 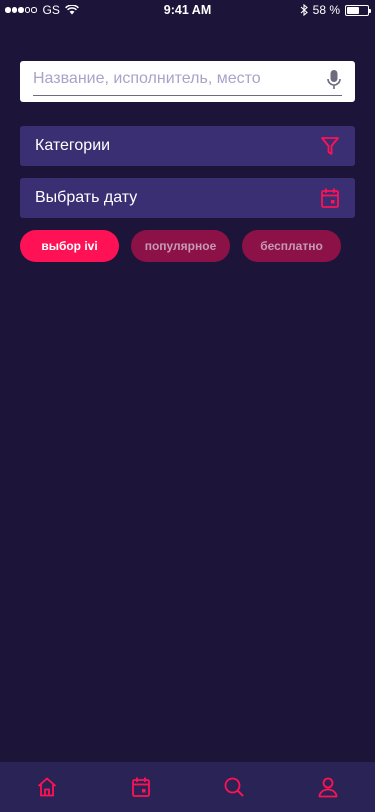 I want to click on status-bar: GS 9:41 AM 58 %, so click(x=187, y=10).